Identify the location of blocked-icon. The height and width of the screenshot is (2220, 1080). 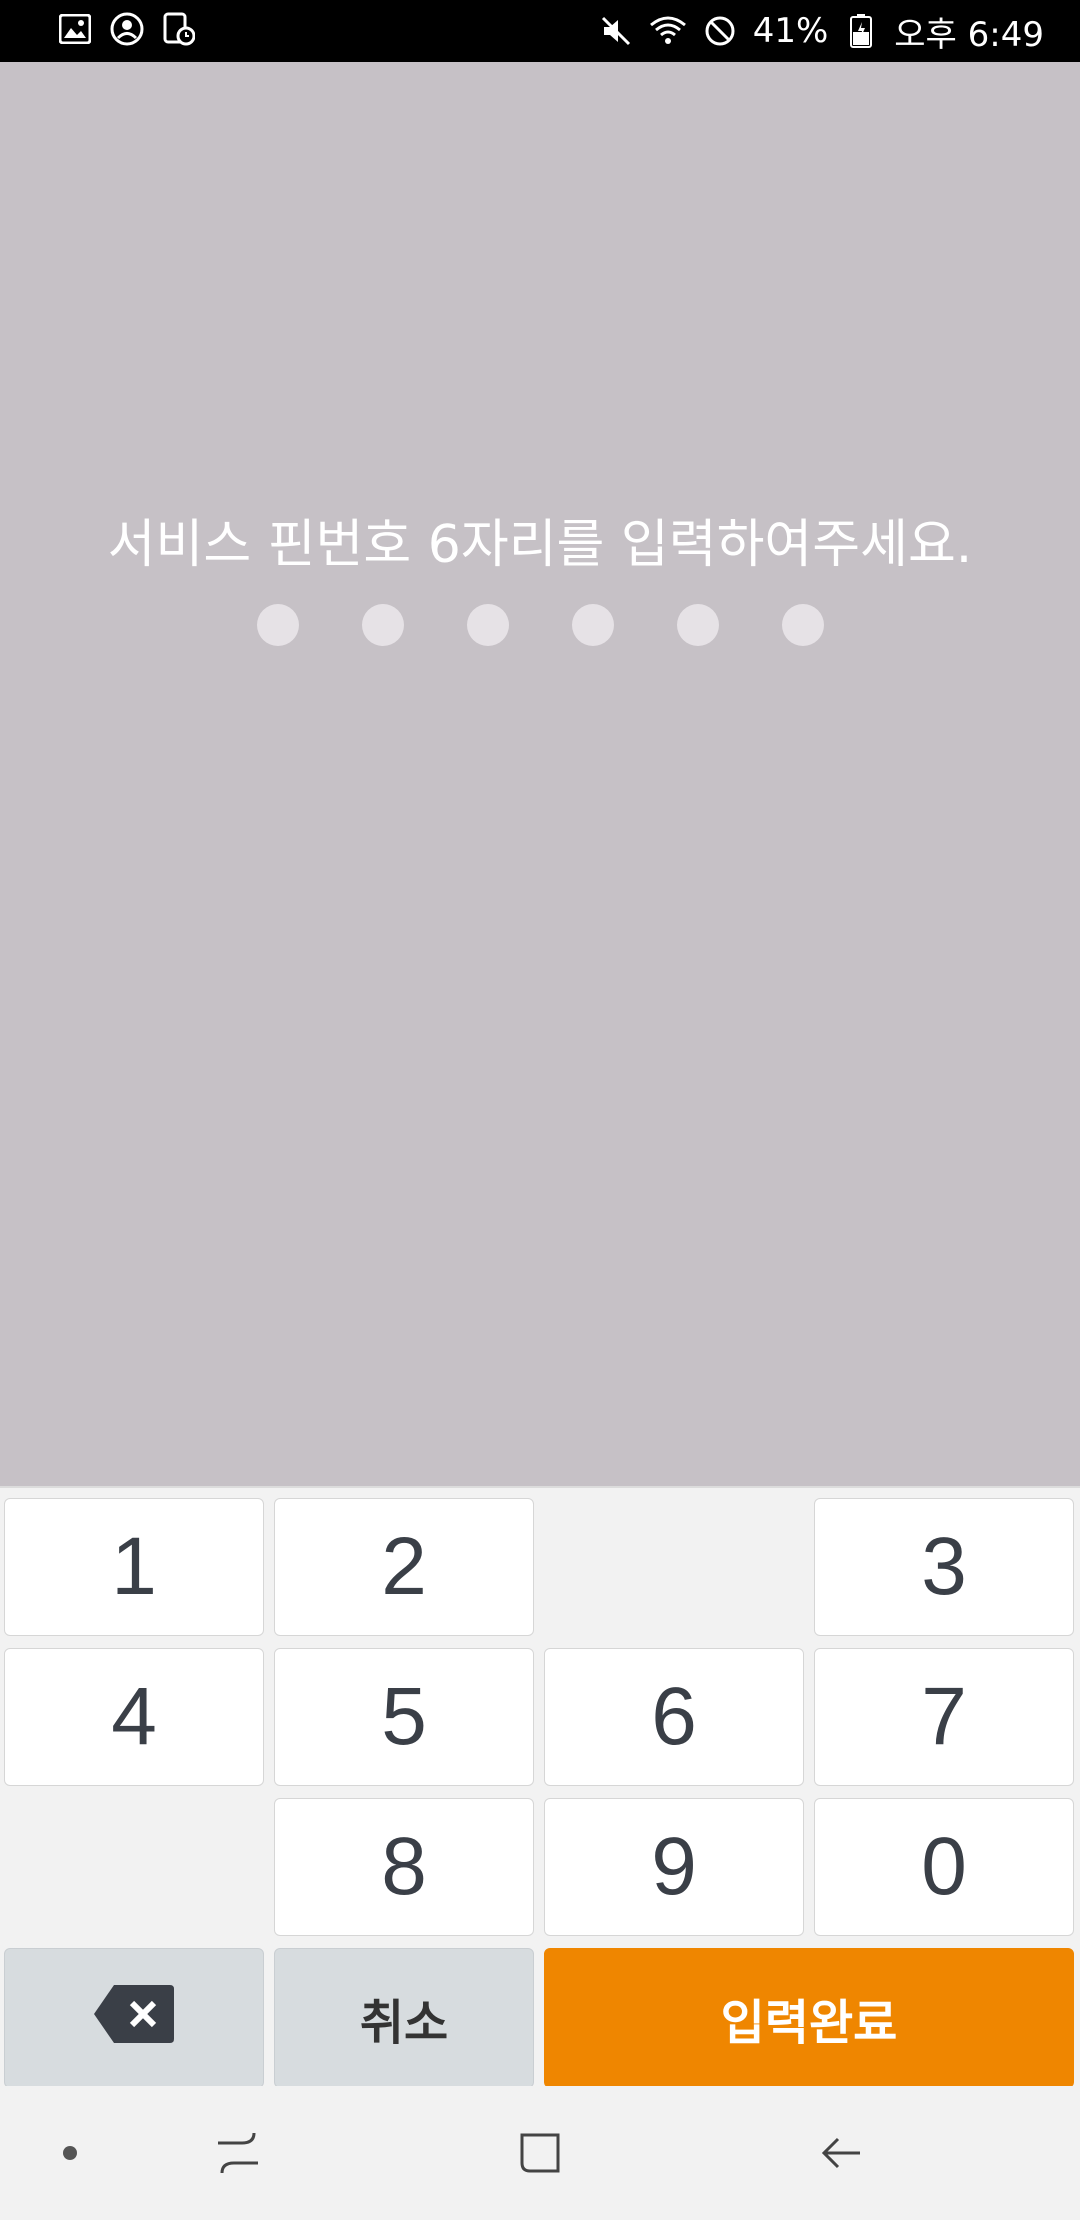
(720, 31).